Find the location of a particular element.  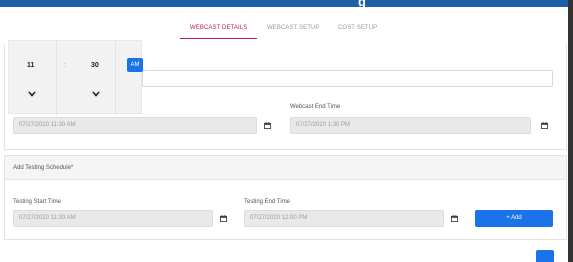

tab-webcast-setup: WEBCAST SETUP is located at coordinates (293, 28).